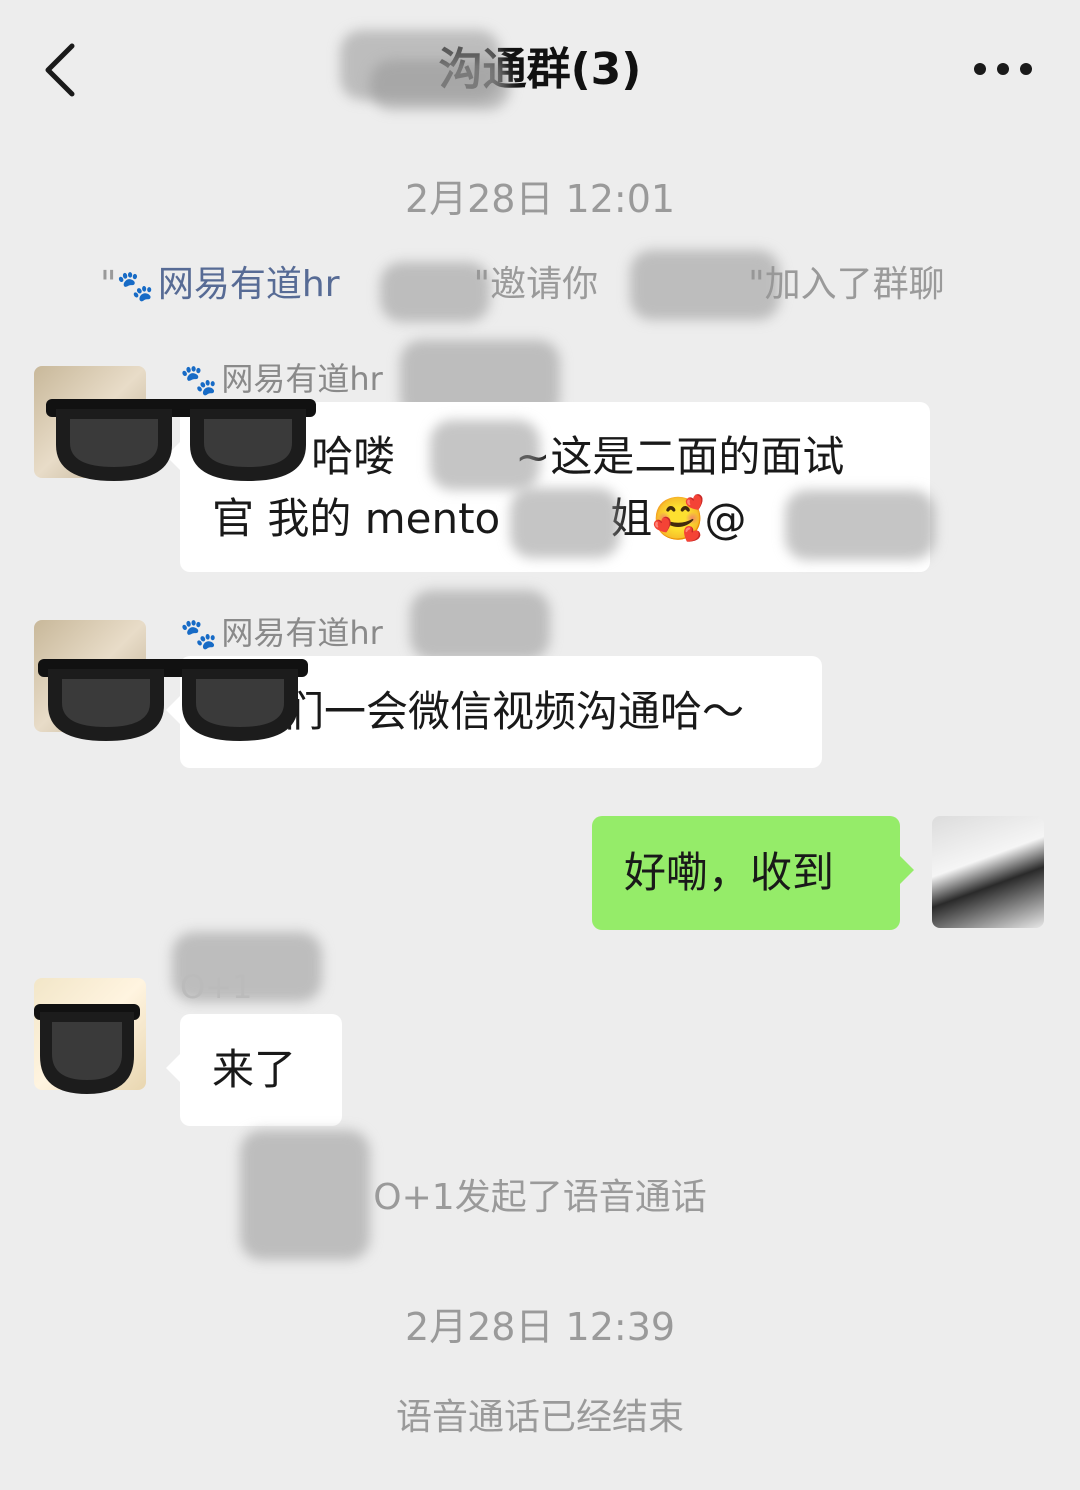  I want to click on more-button, so click(1003, 69).